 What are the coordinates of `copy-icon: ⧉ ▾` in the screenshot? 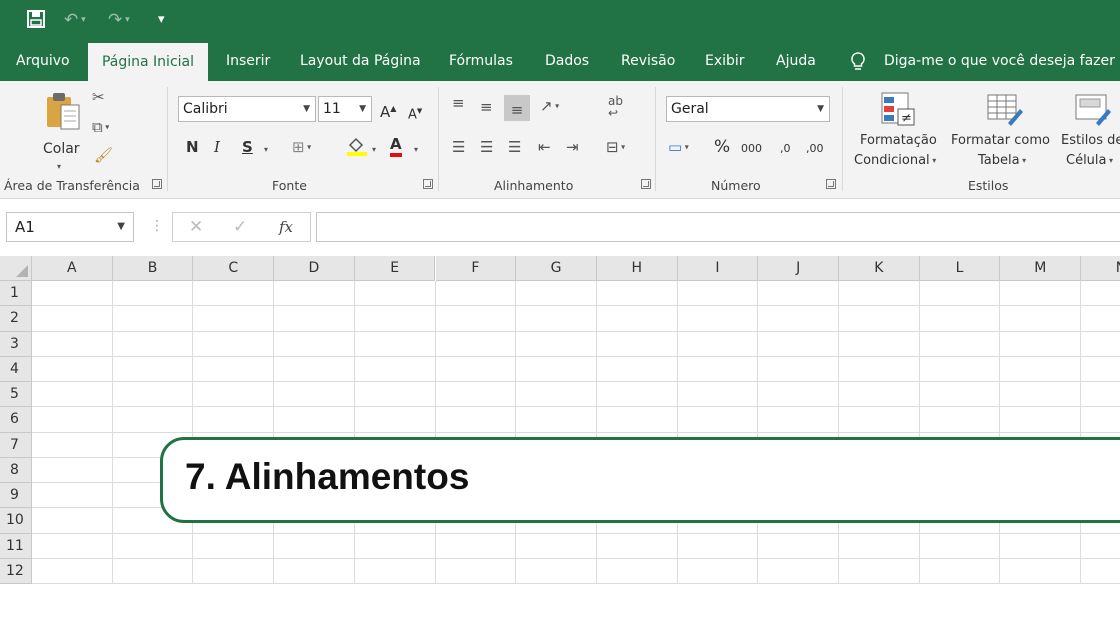 It's located at (100, 127).